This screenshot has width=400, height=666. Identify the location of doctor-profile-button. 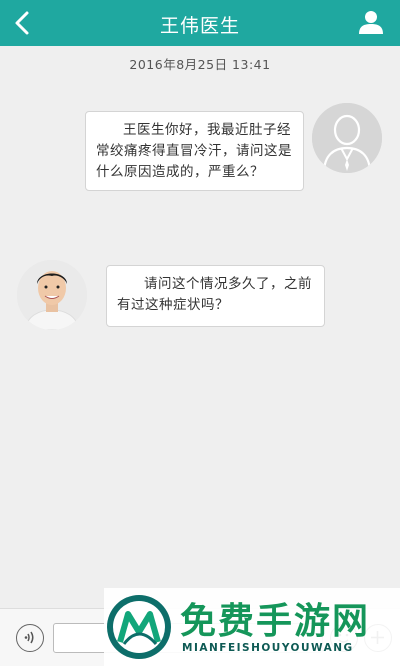
(371, 22).